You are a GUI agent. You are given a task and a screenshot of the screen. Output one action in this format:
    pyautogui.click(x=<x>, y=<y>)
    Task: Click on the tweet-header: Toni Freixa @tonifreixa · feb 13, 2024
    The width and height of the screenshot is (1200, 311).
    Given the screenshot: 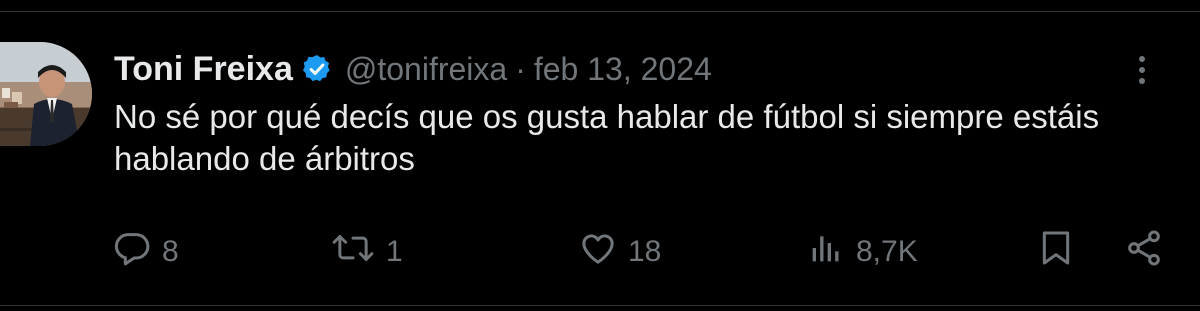 What is the action you would take?
    pyautogui.click(x=413, y=69)
    